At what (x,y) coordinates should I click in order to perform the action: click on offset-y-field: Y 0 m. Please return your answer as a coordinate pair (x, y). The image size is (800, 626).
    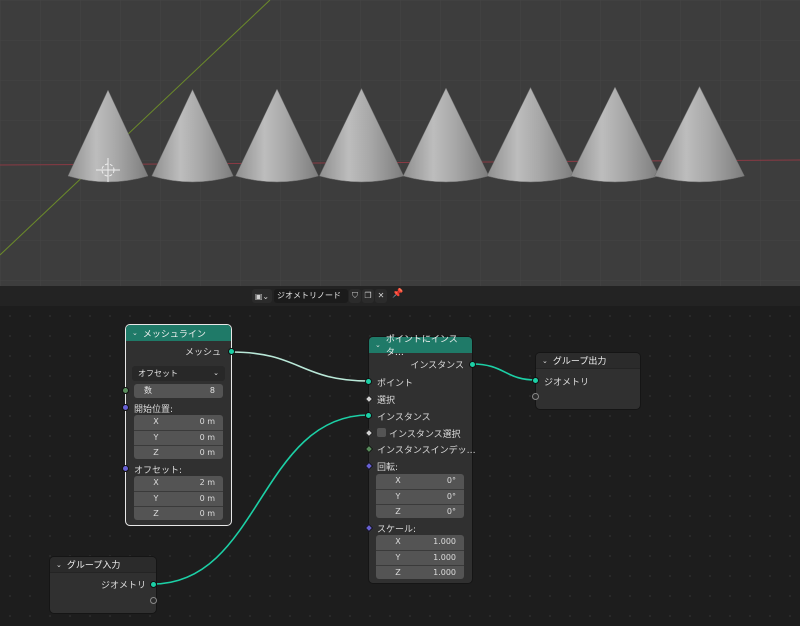
    Looking at the image, I should click on (178, 498).